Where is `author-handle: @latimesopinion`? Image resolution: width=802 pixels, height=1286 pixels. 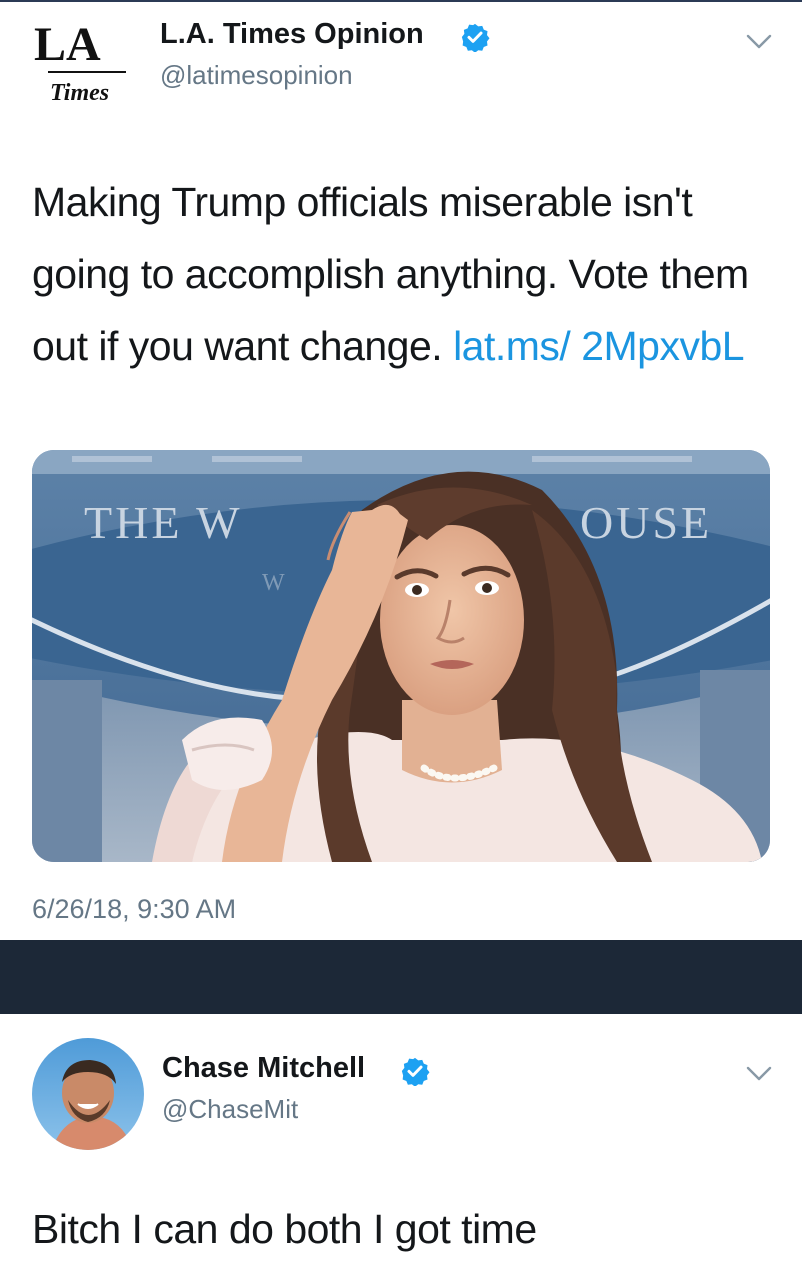
author-handle: @latimesopinion is located at coordinates (256, 75).